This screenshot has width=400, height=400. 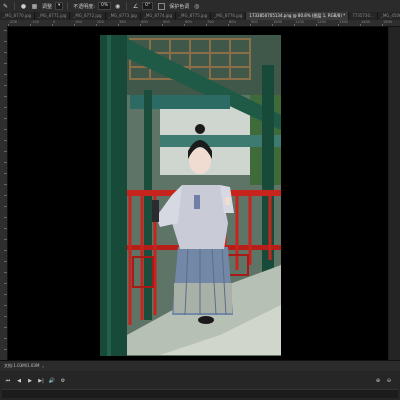 I want to click on tab-document: _MG_8776.jpg, so click(x=229, y=16).